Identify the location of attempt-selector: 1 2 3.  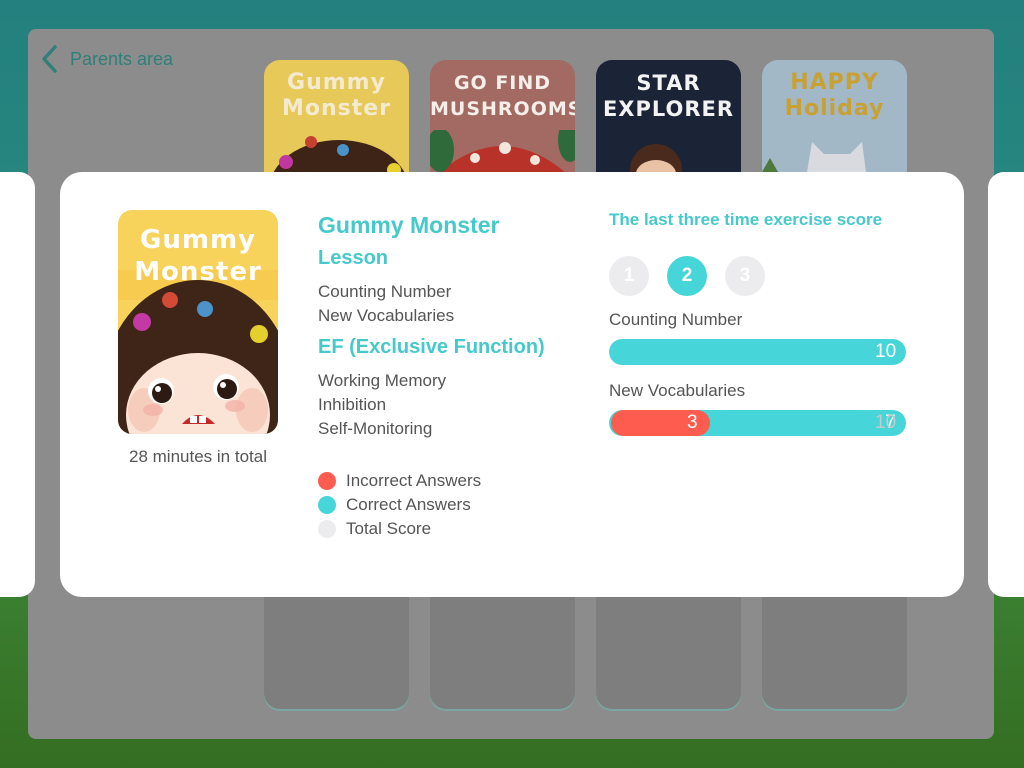
(759, 276).